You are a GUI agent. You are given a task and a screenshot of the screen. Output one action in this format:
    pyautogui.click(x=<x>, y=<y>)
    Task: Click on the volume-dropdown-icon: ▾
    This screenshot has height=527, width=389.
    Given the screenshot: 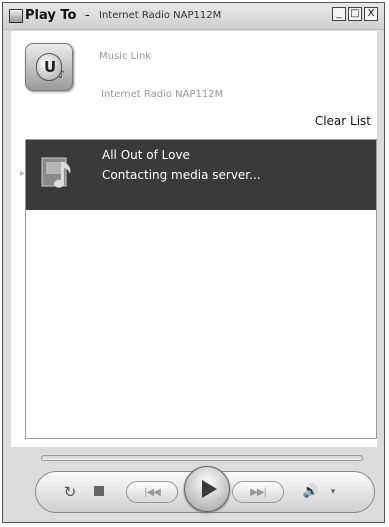 What is the action you would take?
    pyautogui.click(x=333, y=492)
    